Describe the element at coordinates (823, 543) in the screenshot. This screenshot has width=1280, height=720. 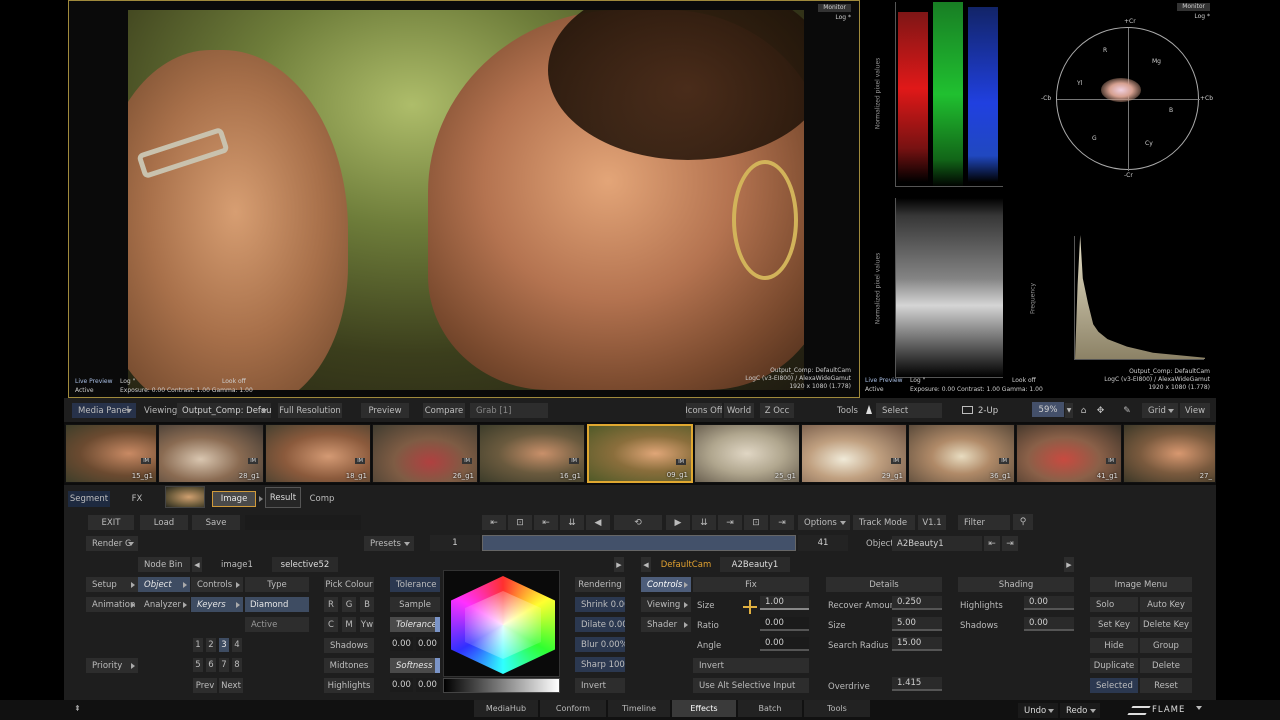
I see `frame-end-field: 41` at that location.